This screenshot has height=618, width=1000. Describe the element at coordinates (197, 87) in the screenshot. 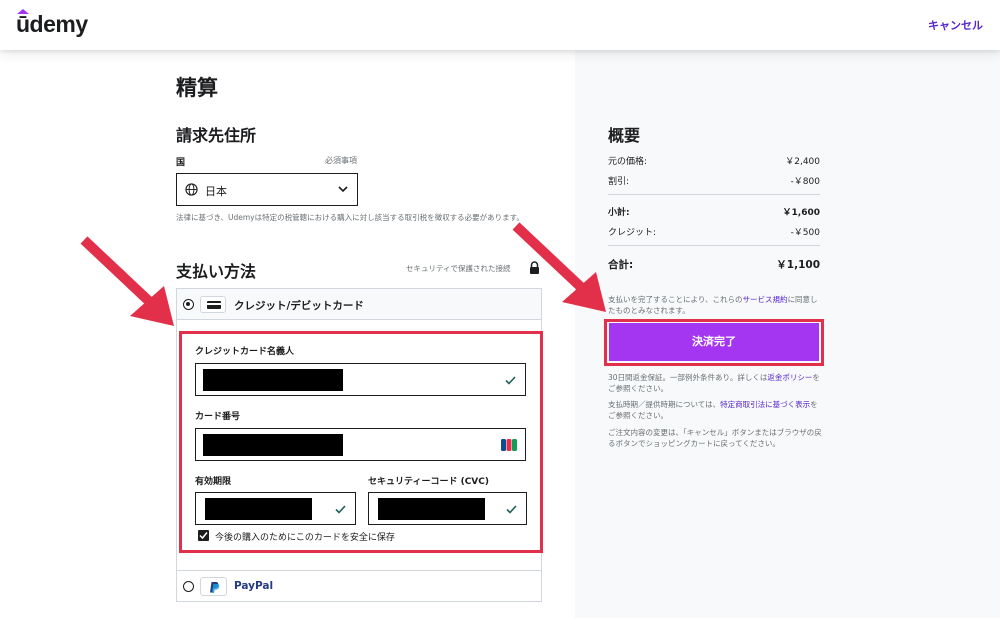

I see `page-title: 精算` at that location.